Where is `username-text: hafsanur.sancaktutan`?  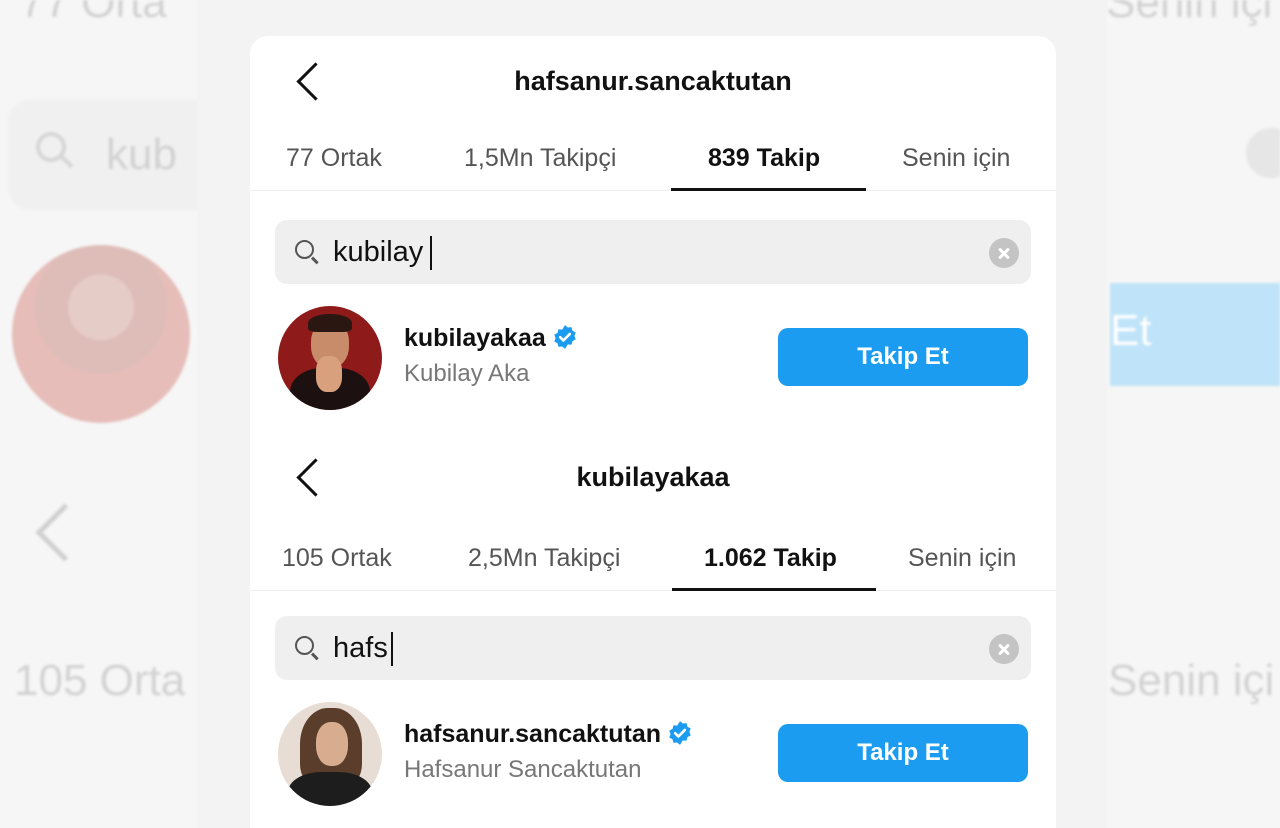 username-text: hafsanur.sancaktutan is located at coordinates (533, 734).